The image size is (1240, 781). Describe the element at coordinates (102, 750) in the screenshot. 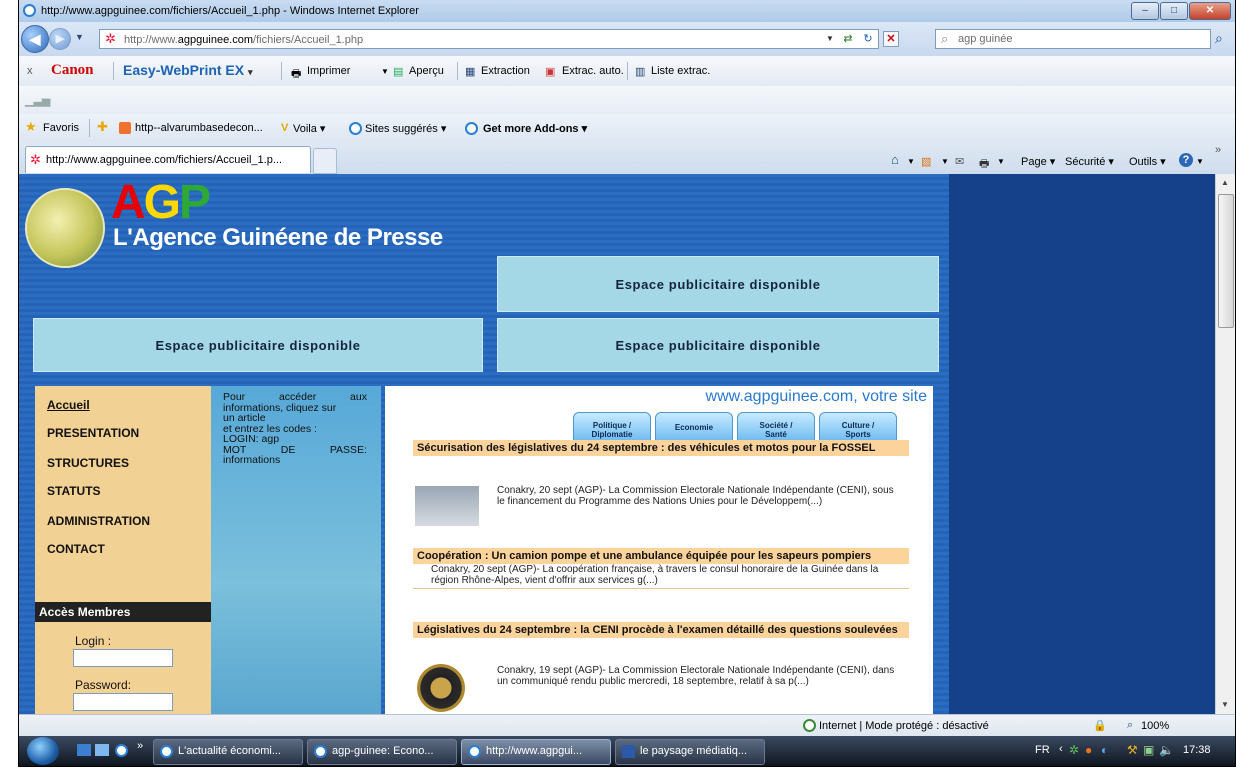

I see `switch-windows-icon` at that location.